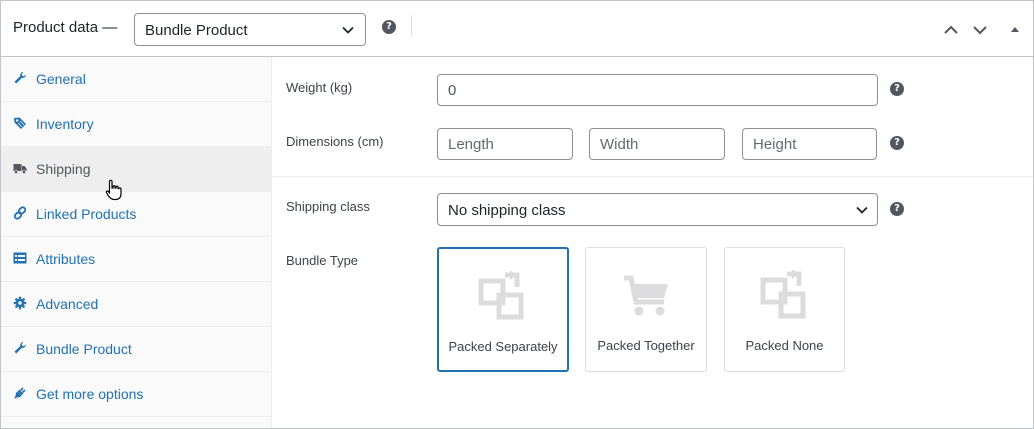  What do you see at coordinates (411, 26) in the screenshot?
I see `header-divider` at bounding box center [411, 26].